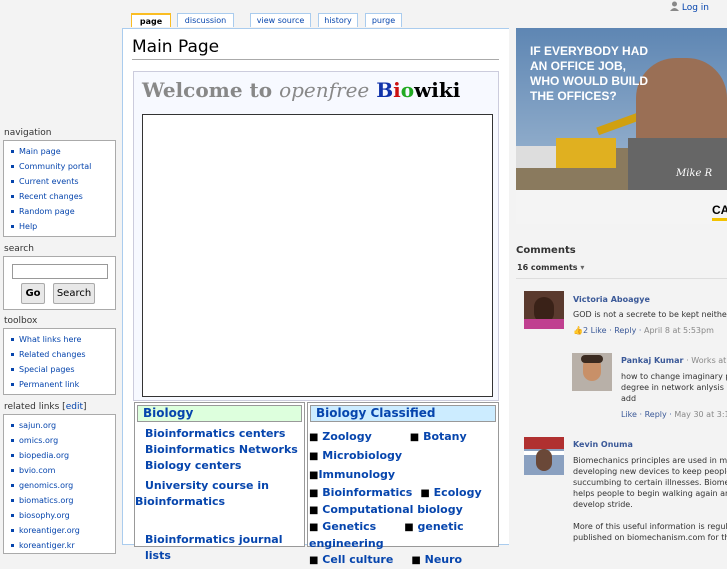 The image size is (727, 569). Describe the element at coordinates (383, 20) in the screenshot. I see `tab-purge: purge` at that location.